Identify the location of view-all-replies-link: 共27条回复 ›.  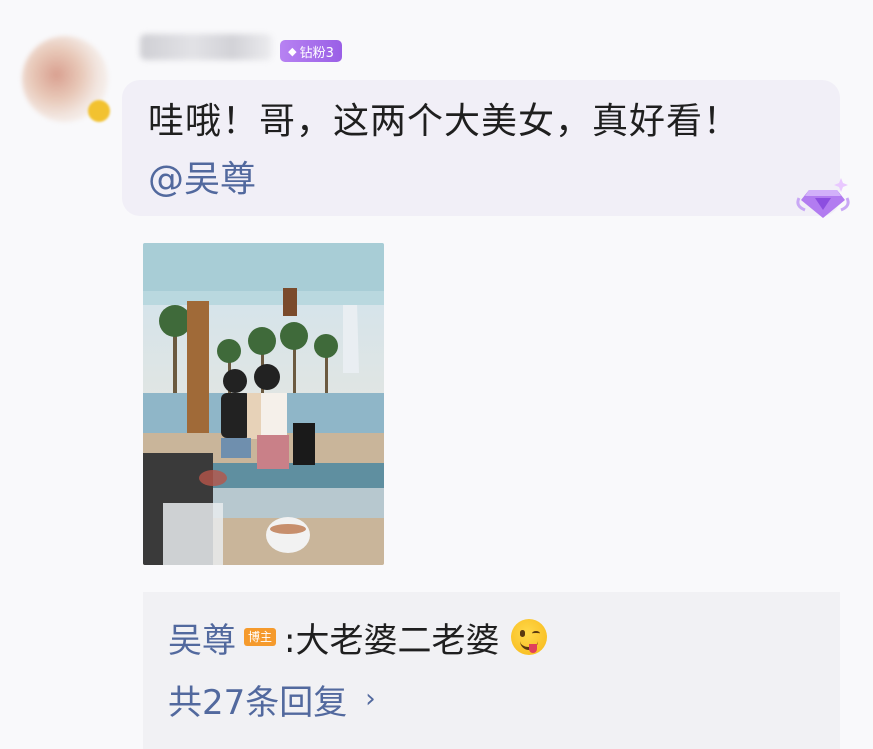
(272, 699).